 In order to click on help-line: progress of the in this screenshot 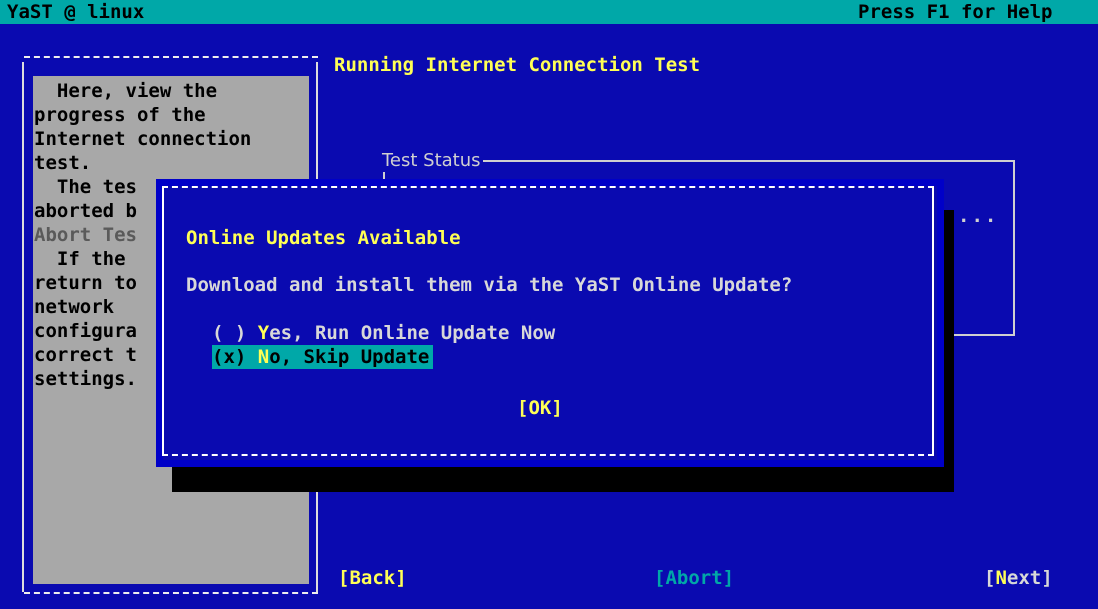, I will do `click(120, 115)`.